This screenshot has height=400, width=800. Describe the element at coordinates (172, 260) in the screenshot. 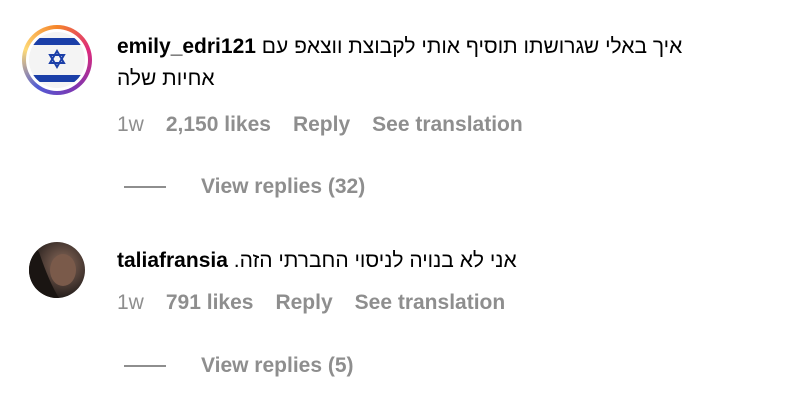

I see `comment-username: taliafransia` at that location.